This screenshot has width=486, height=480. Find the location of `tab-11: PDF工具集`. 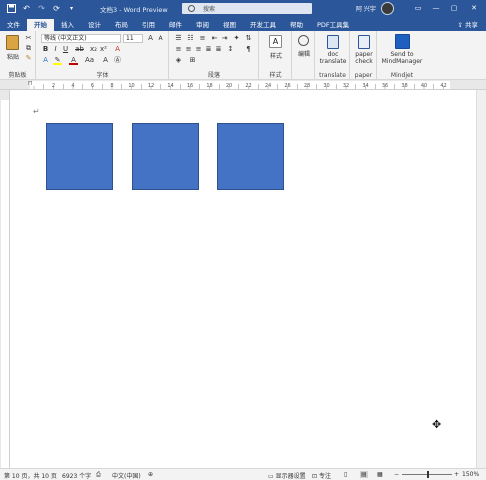

tab-11: PDF工具集 is located at coordinates (333, 25).